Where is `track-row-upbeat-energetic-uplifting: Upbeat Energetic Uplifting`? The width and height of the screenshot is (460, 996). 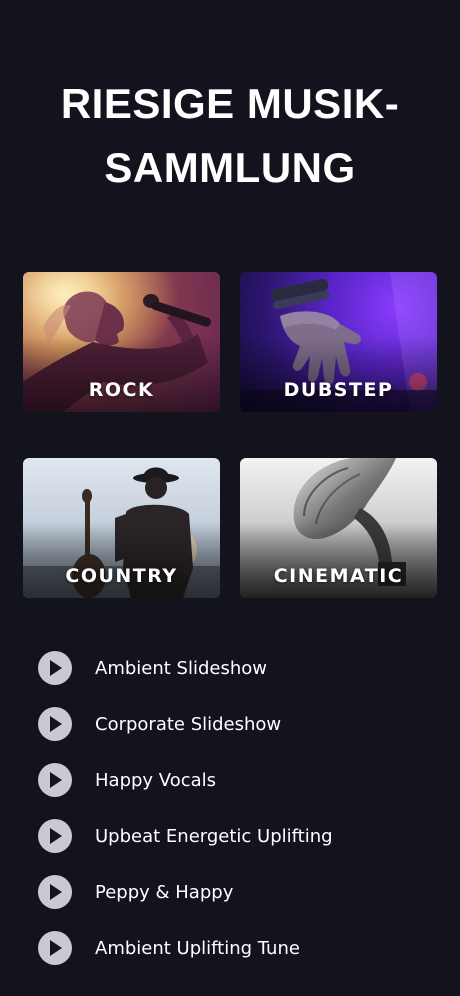 track-row-upbeat-energetic-uplifting: Upbeat Energetic Uplifting is located at coordinates (238, 836).